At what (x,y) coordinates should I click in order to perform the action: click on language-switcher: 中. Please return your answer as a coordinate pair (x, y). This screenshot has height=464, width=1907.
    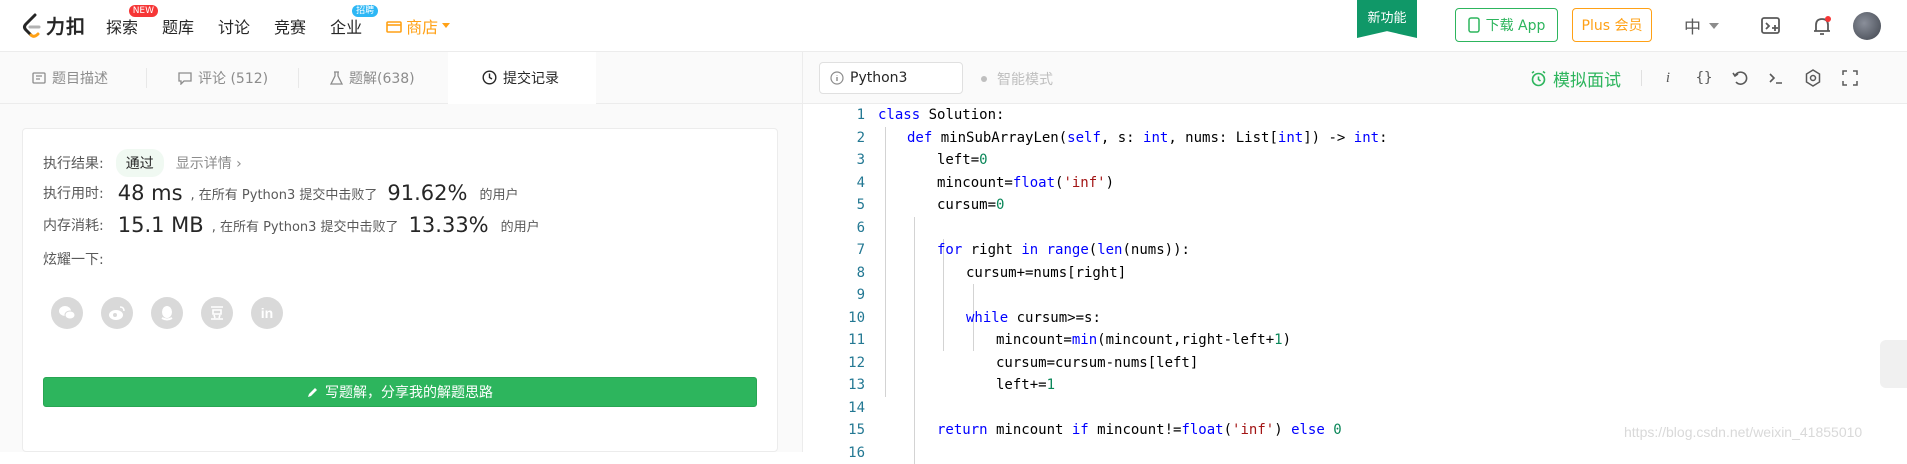
    Looking at the image, I should click on (1701, 25).